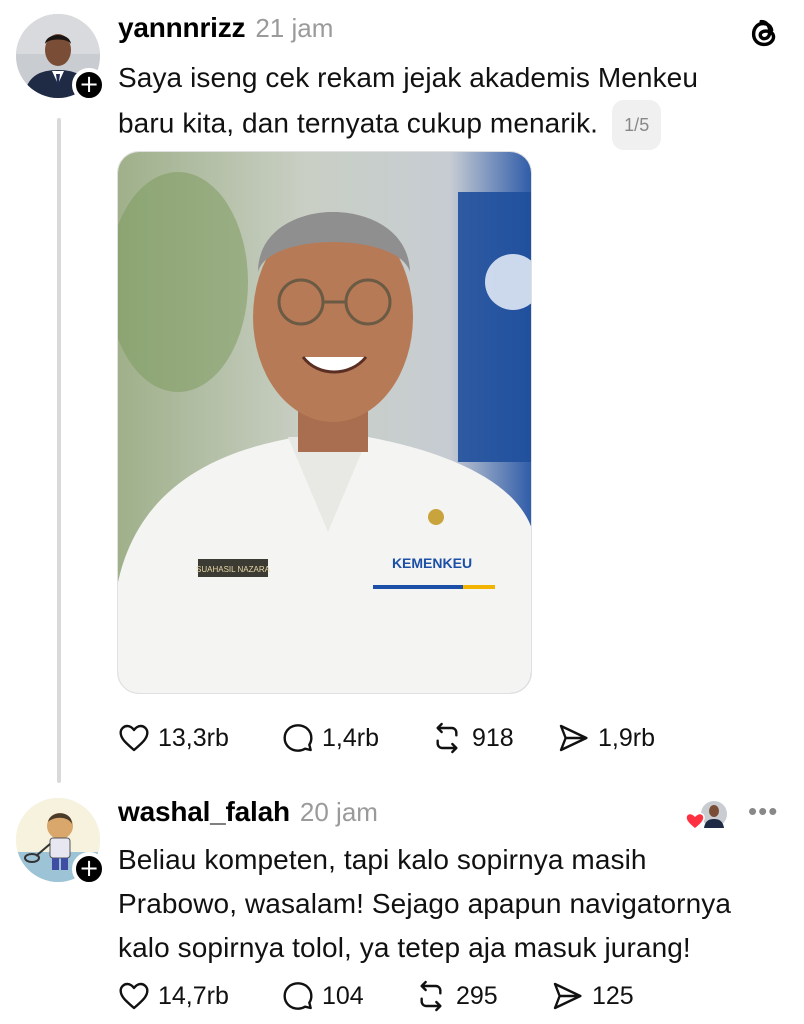 This screenshot has height=1024, width=804. I want to click on post-time: 21 jam, so click(294, 28).